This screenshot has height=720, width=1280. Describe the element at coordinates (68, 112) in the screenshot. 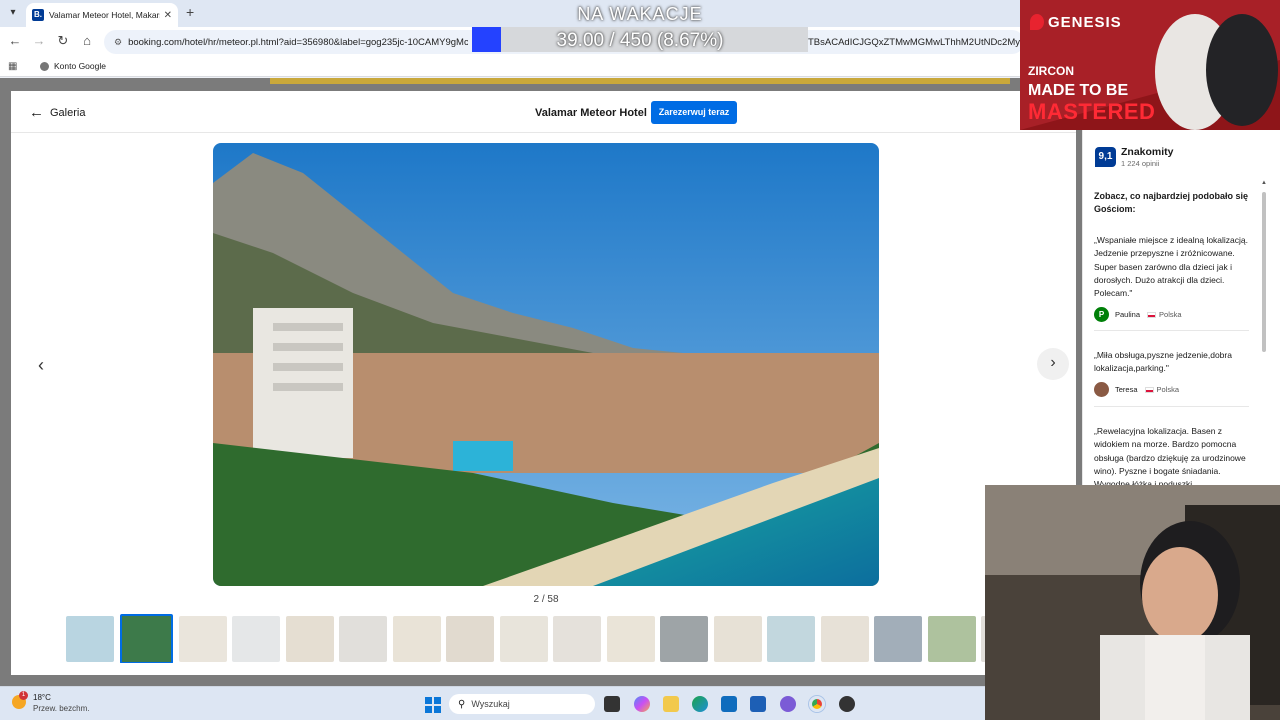

I see `gallery-back-label: Galeria` at that location.